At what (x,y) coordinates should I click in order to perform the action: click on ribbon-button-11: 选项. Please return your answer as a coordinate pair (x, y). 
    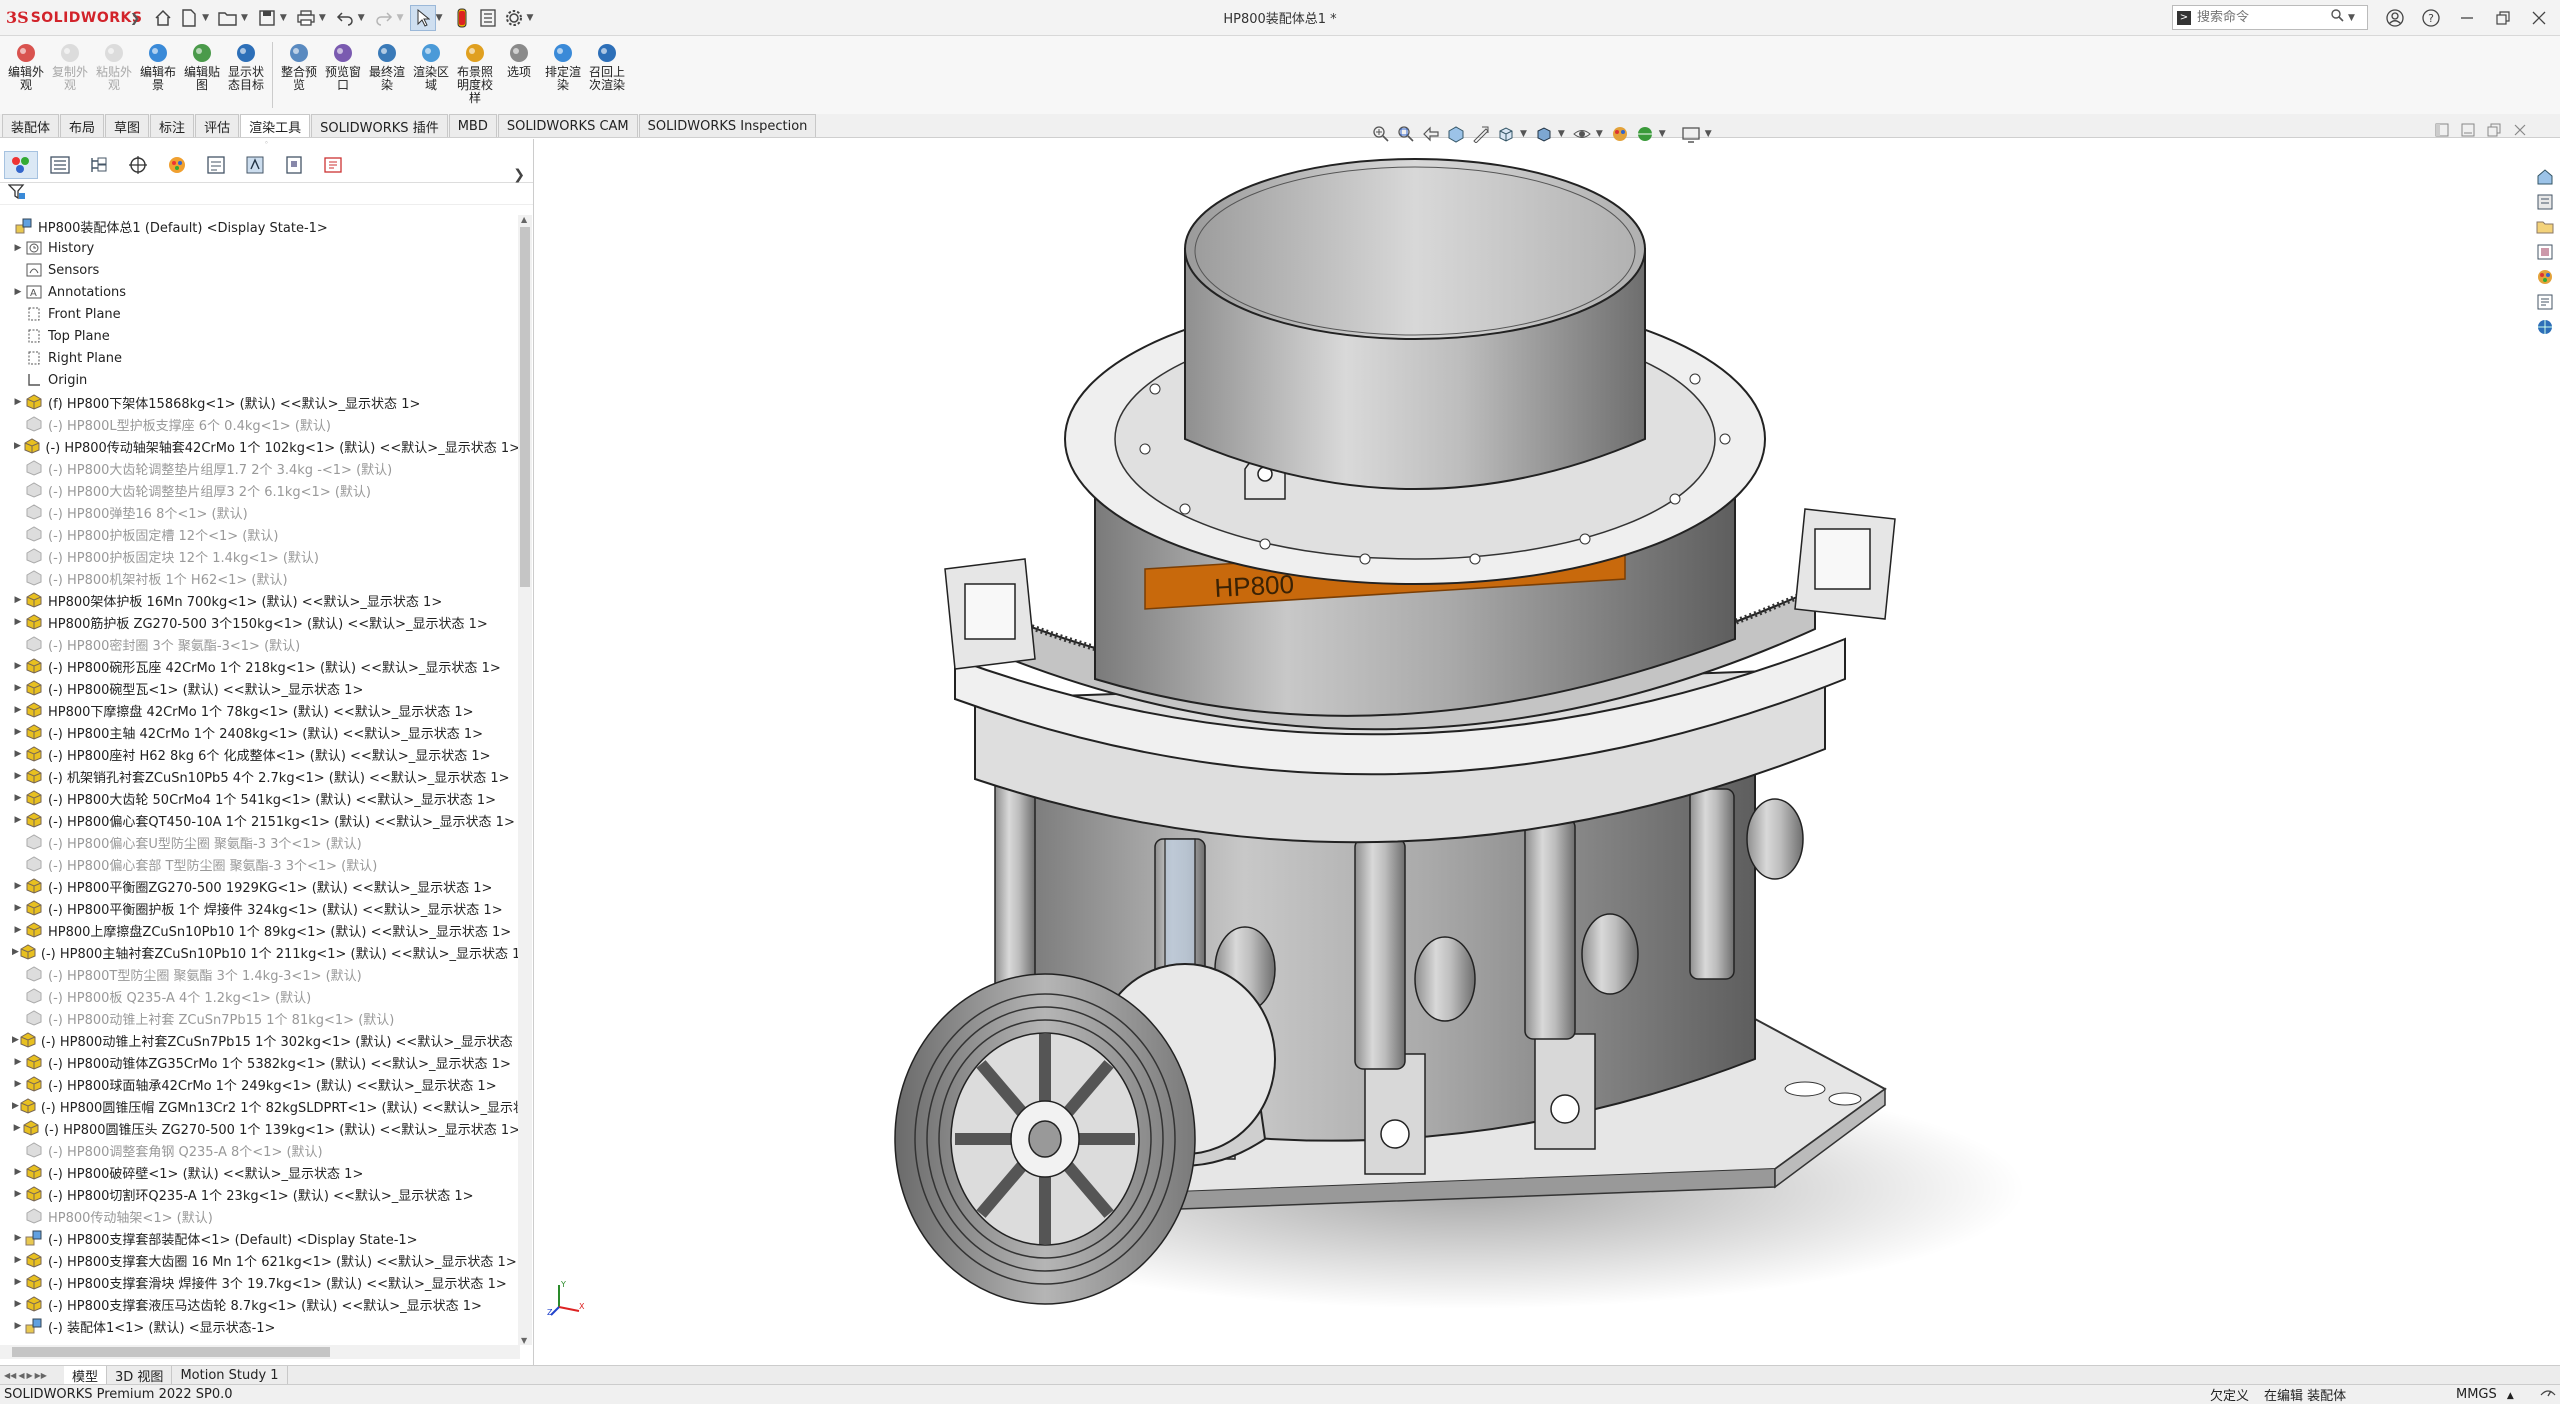
    Looking at the image, I should click on (519, 75).